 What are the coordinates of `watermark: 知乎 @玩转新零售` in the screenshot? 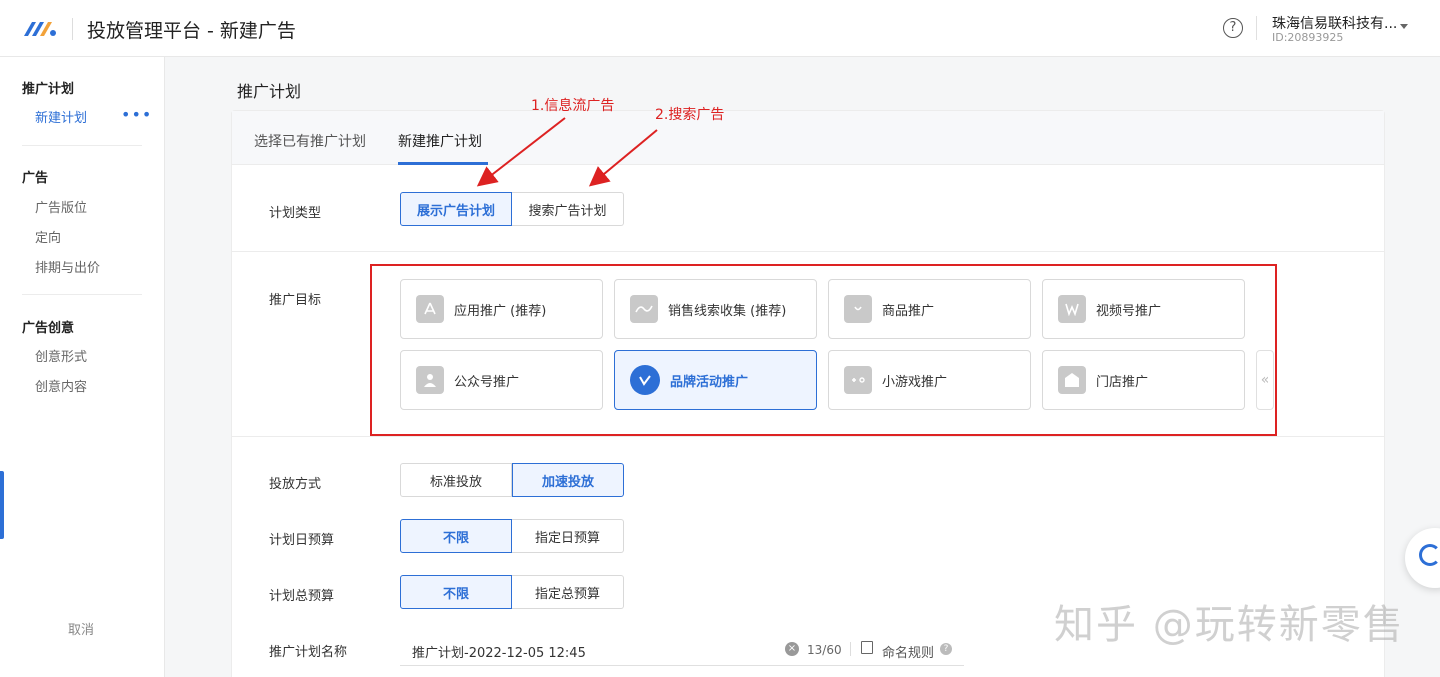 It's located at (1229, 625).